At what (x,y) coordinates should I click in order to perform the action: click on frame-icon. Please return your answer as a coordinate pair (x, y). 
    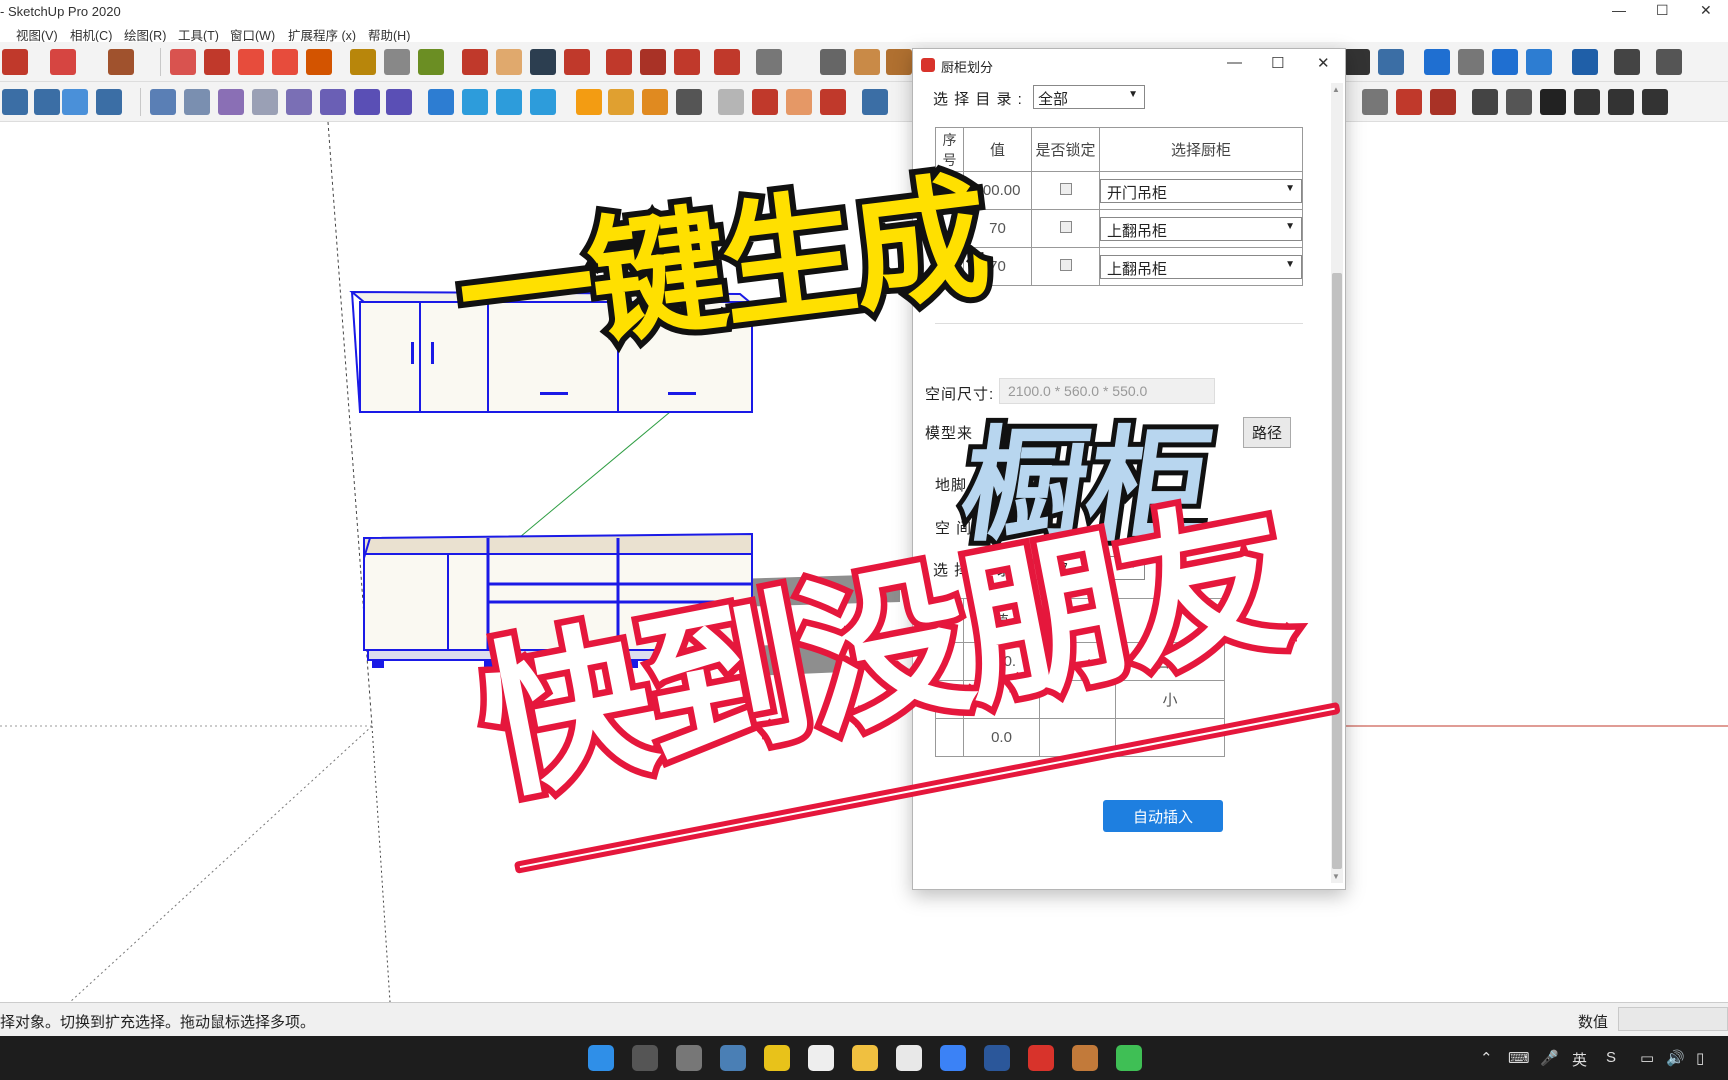
    Looking at the image, I should click on (265, 102).